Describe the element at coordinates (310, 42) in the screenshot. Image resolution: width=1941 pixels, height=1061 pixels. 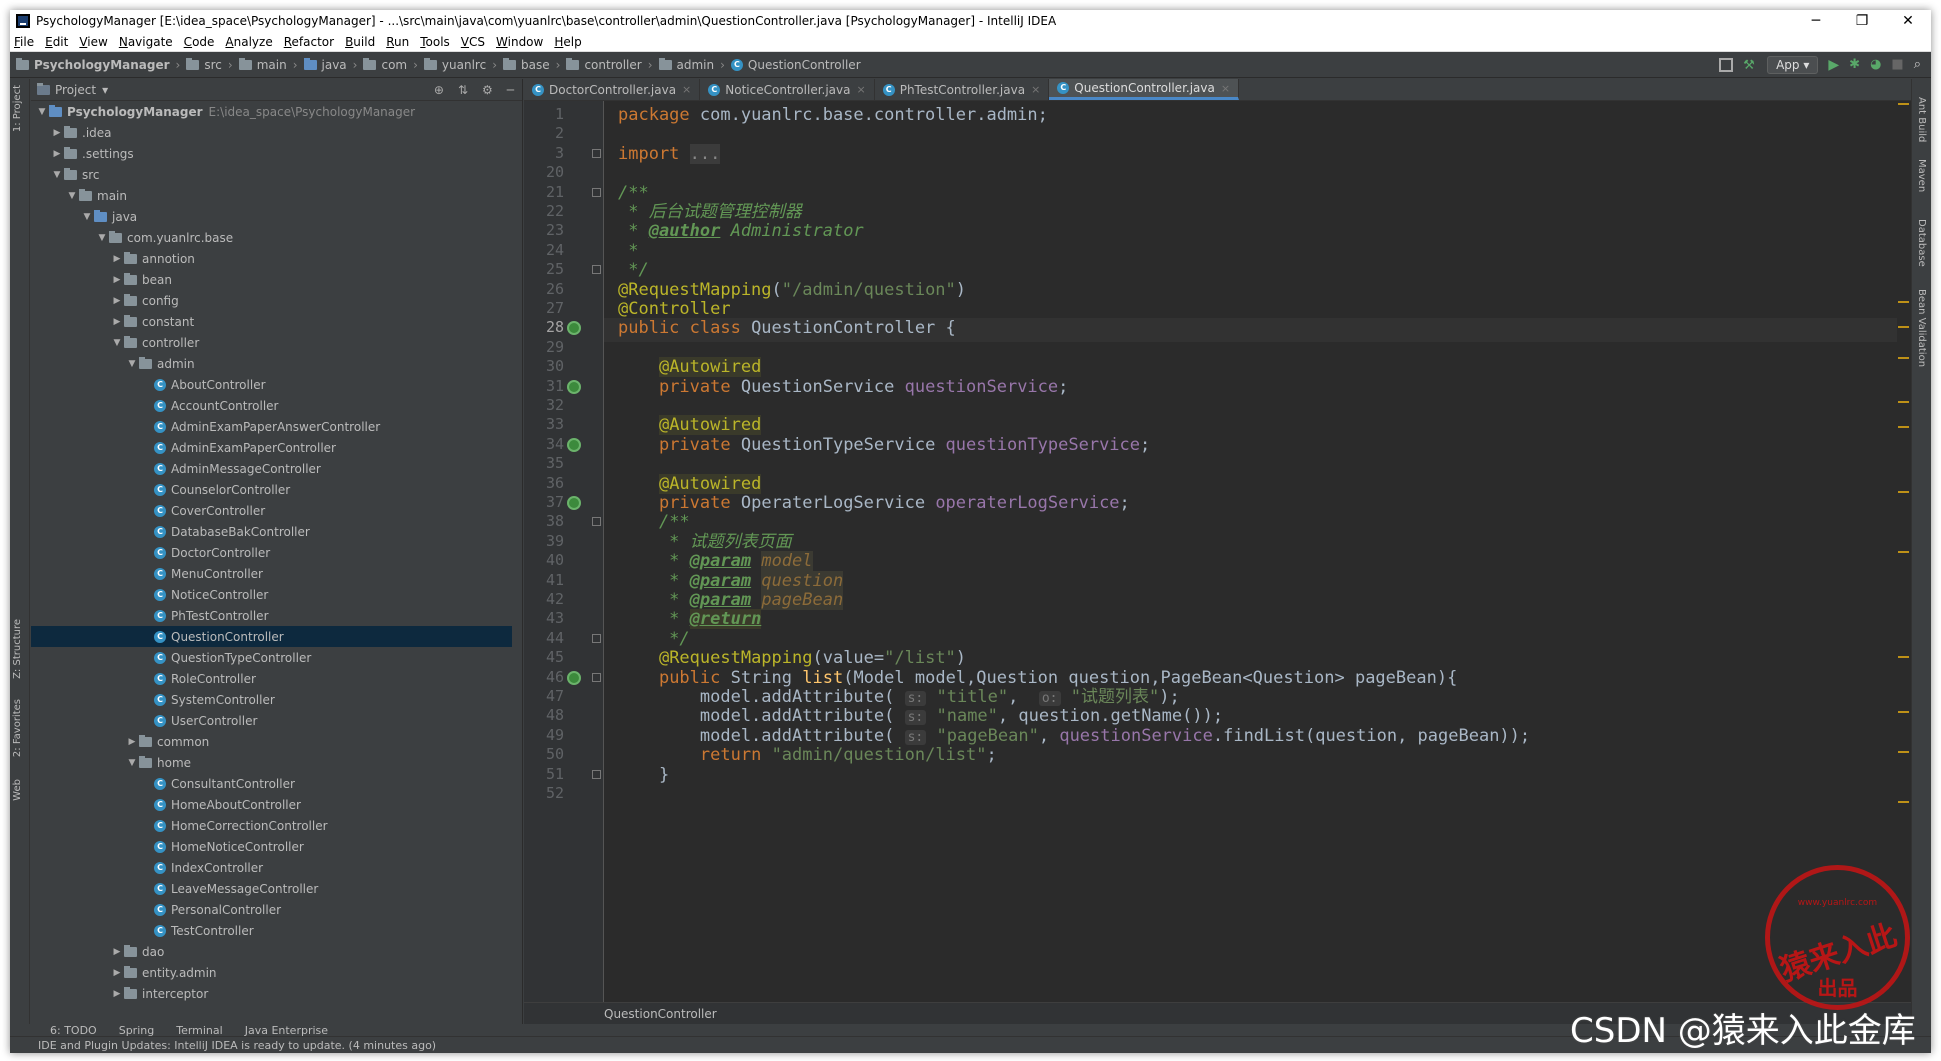
I see `menu-refactor: Refactor` at that location.